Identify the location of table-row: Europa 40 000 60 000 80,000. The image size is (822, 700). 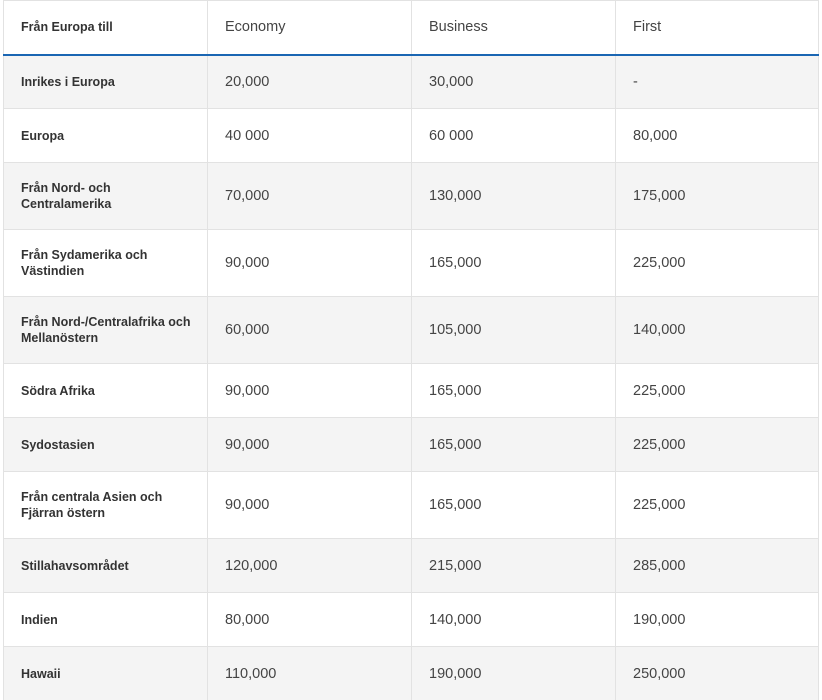
(411, 135).